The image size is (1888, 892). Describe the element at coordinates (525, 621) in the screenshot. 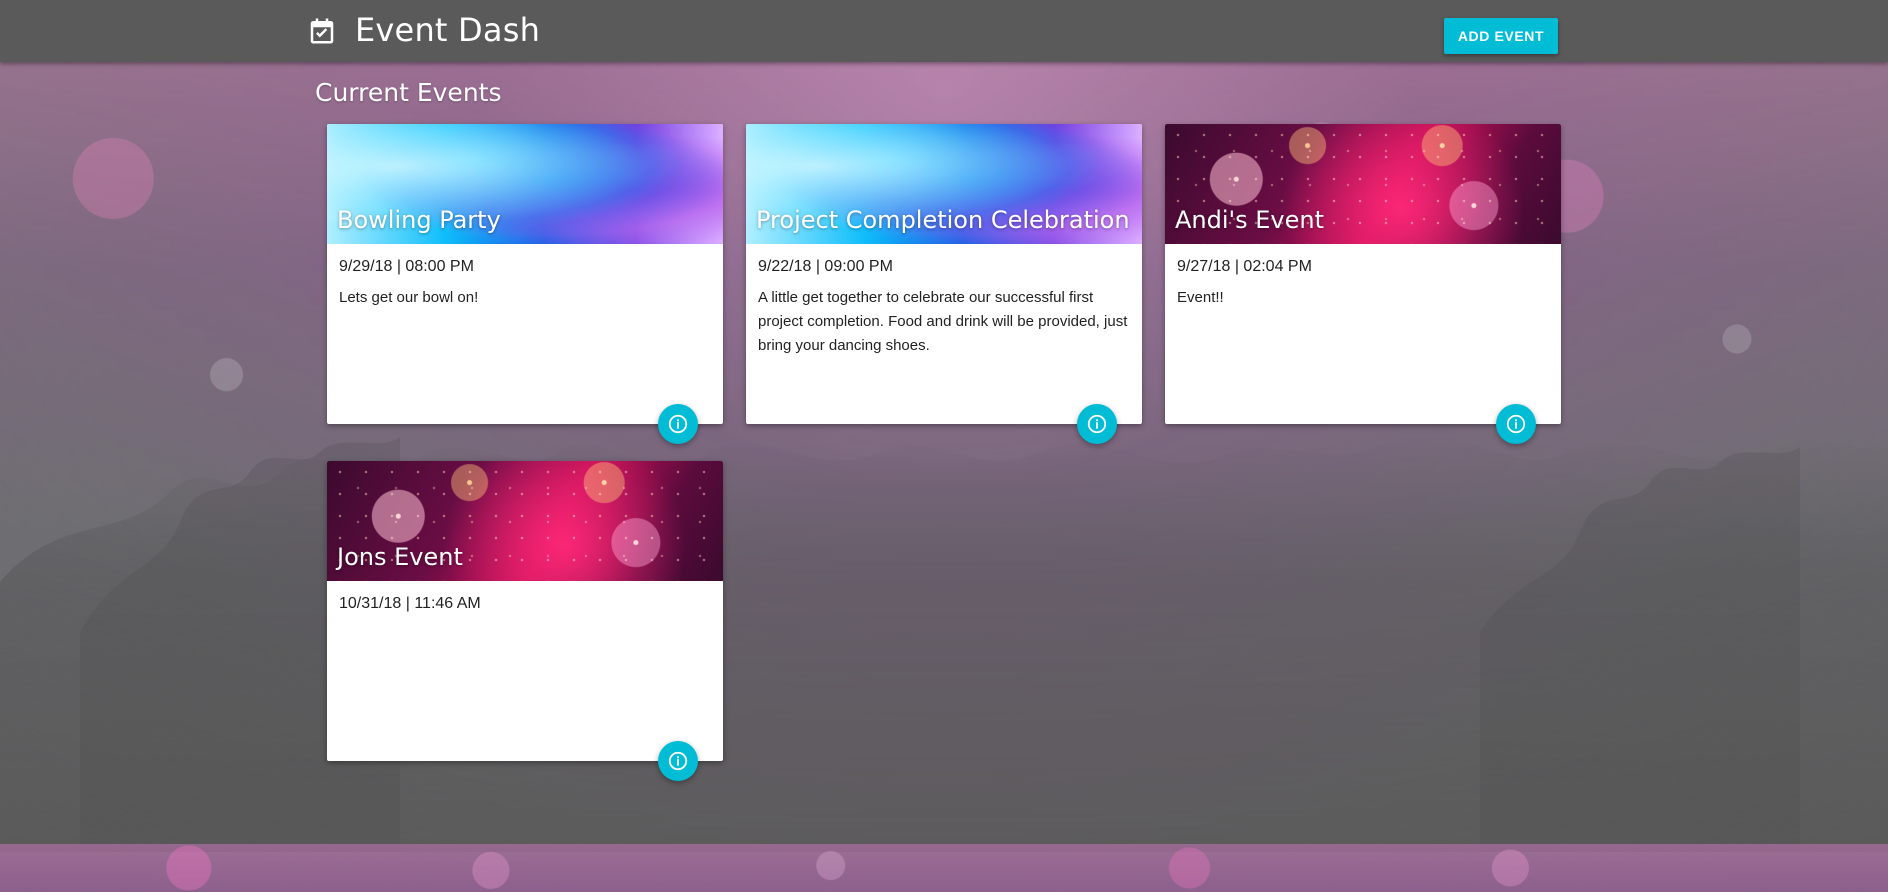

I see `event-card: Jons Event 10/31/18 | 11:46 AM` at that location.